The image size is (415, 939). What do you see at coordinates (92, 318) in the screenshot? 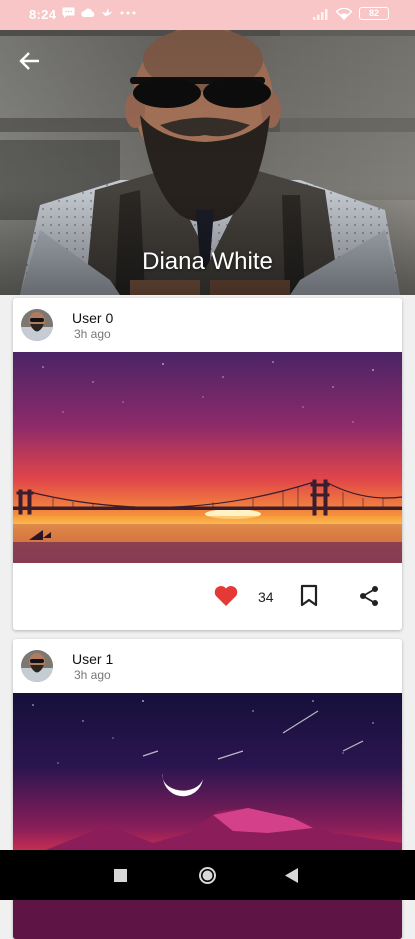
I see `post-username: User 0` at bounding box center [92, 318].